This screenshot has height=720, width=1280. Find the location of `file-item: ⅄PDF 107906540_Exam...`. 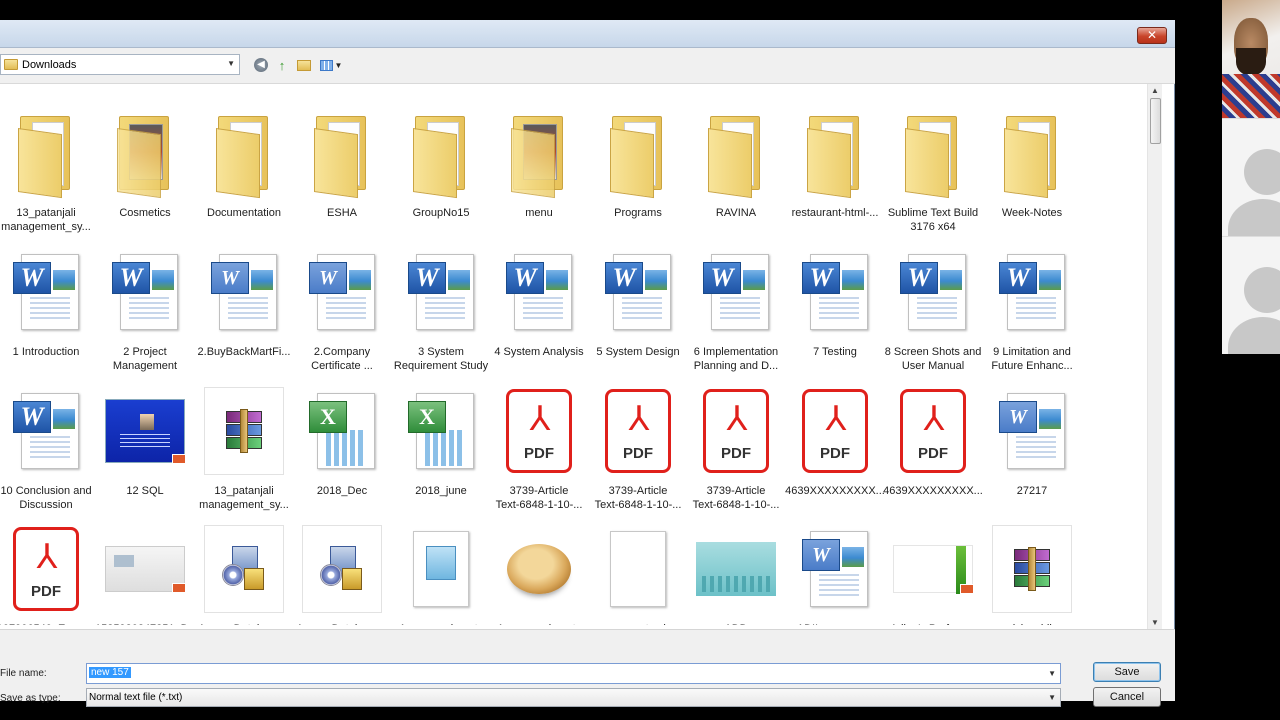

file-item: ⅄PDF 107906540_Exam... is located at coordinates (47, 575).